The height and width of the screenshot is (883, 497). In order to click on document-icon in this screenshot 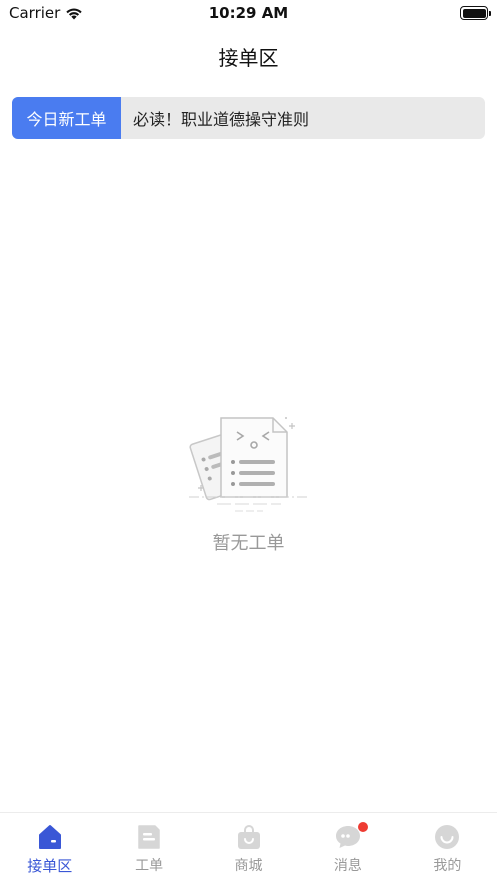, I will do `click(149, 837)`.